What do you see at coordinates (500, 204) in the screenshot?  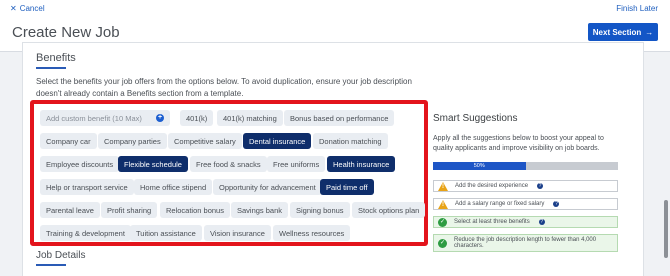 I see `suggestion-text: Add a salary range or fixed salary` at bounding box center [500, 204].